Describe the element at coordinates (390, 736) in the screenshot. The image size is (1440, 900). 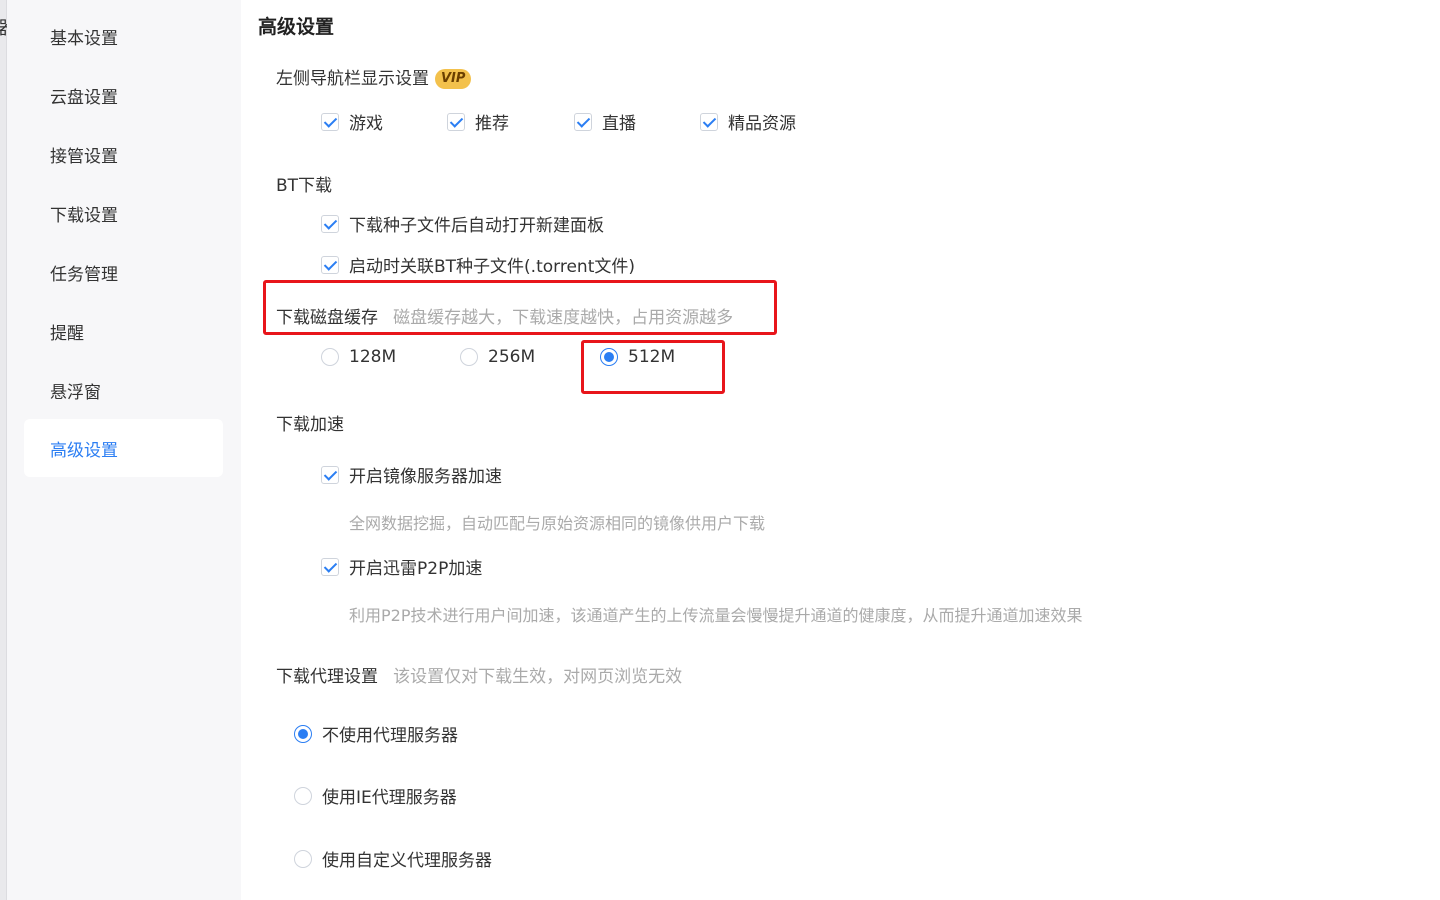
I see `radio-label: 不使用代理服务器` at that location.